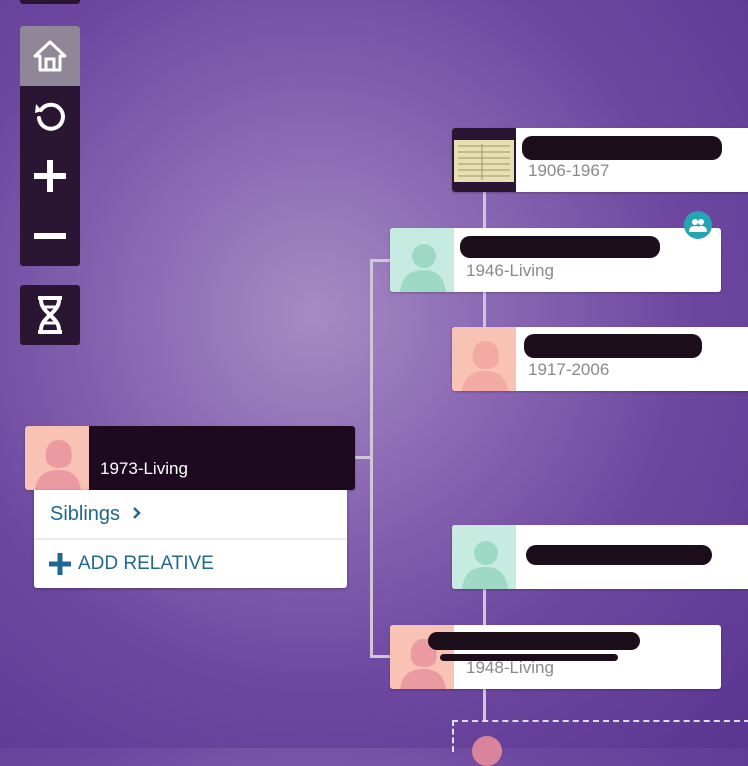  I want to click on connector-father, so click(380, 260).